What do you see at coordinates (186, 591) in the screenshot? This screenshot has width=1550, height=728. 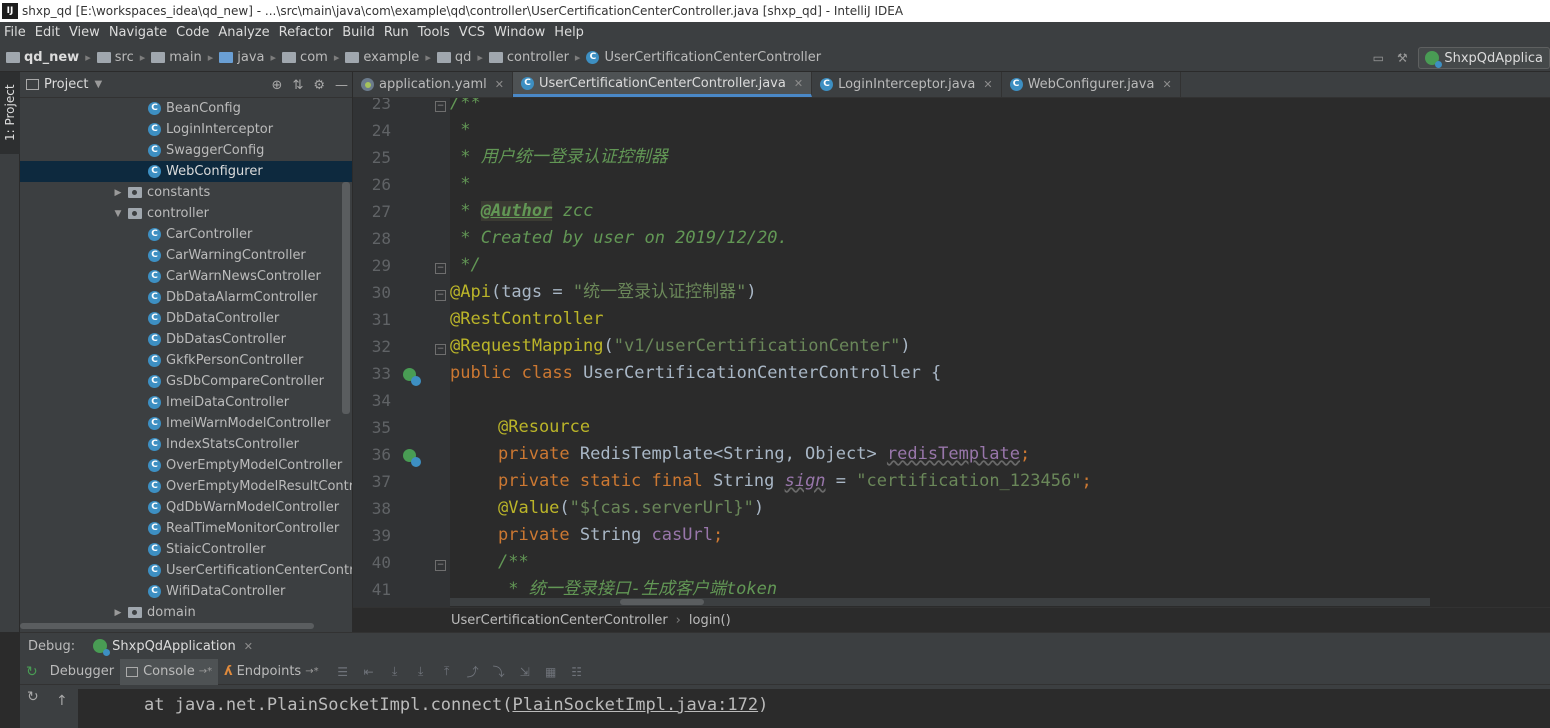 I see `tree-class: C WifiDataController` at bounding box center [186, 591].